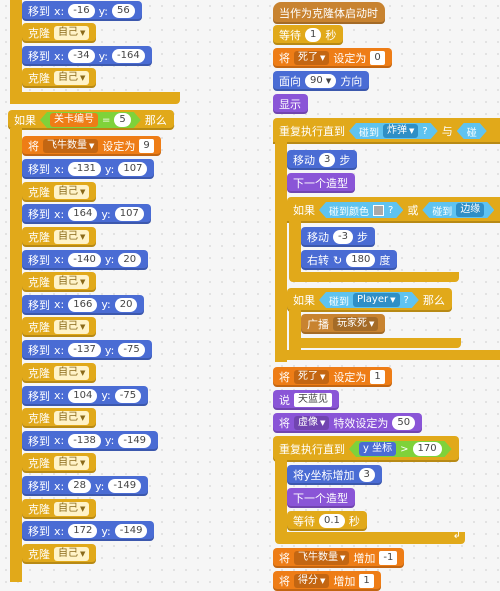  I want to click on effect-value-input: 50, so click(404, 423).